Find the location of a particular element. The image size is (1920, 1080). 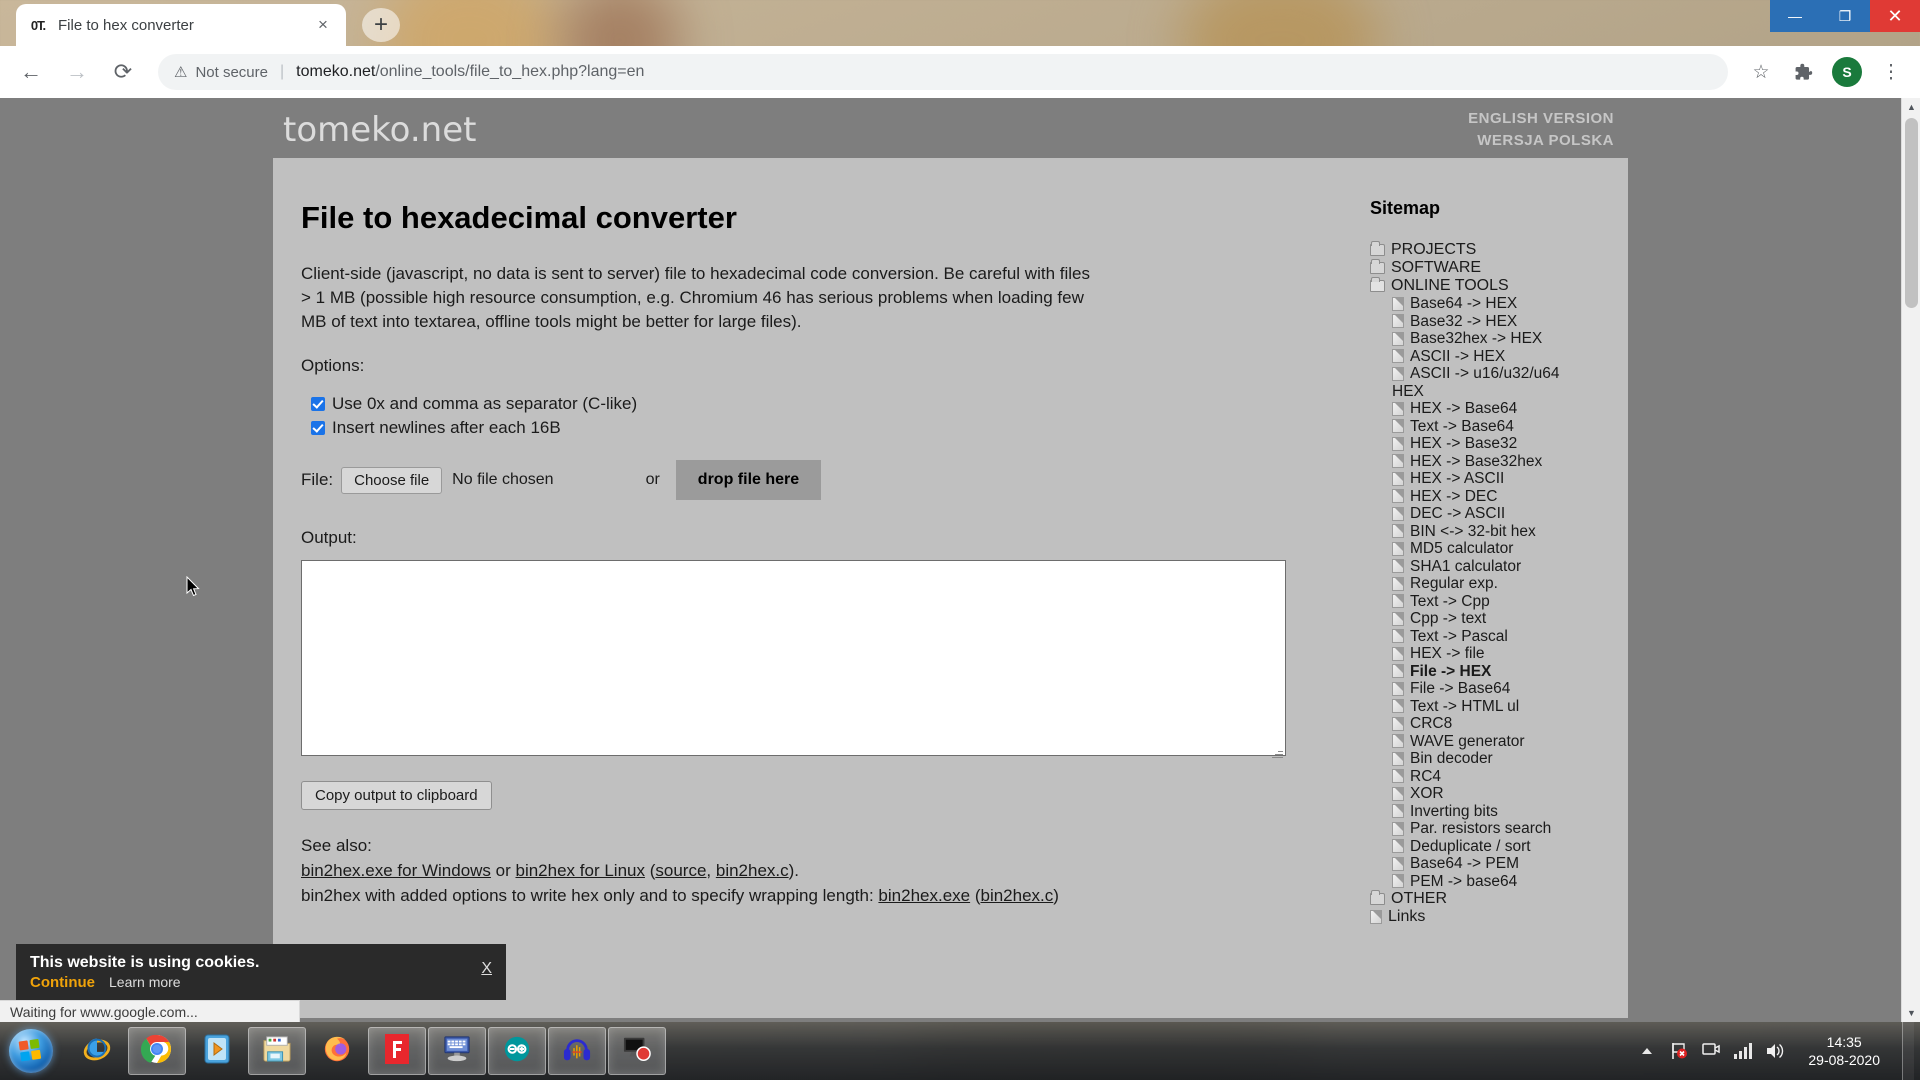

lang-polish: WERSJA POLSKA is located at coordinates (1541, 141).